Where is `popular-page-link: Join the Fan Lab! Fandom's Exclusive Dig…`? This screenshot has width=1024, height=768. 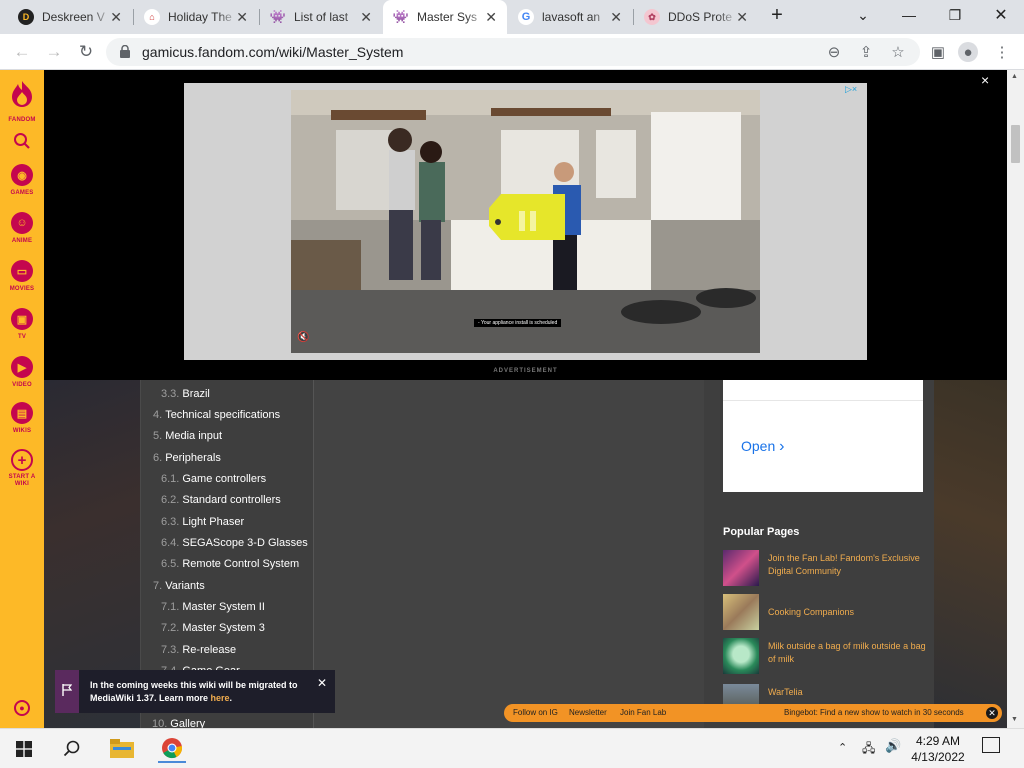 popular-page-link: Join the Fan Lab! Fandom's Exclusive Dig… is located at coordinates (848, 565).